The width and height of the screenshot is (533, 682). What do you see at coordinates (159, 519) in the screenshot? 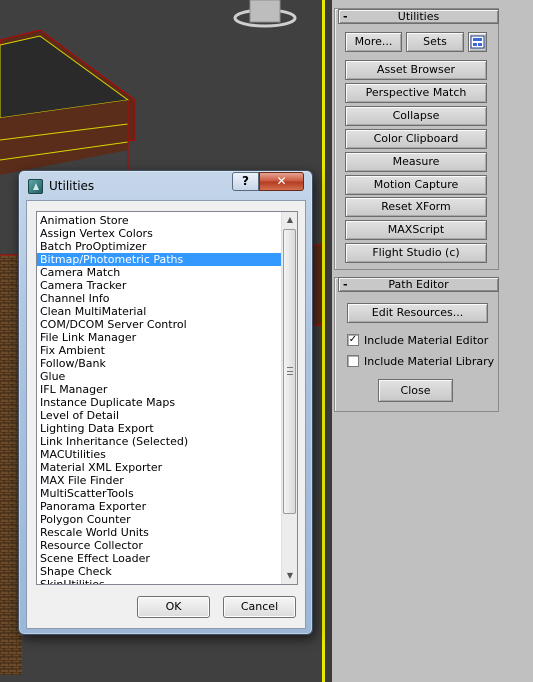
I see `list-item: Polygon Counter` at bounding box center [159, 519].